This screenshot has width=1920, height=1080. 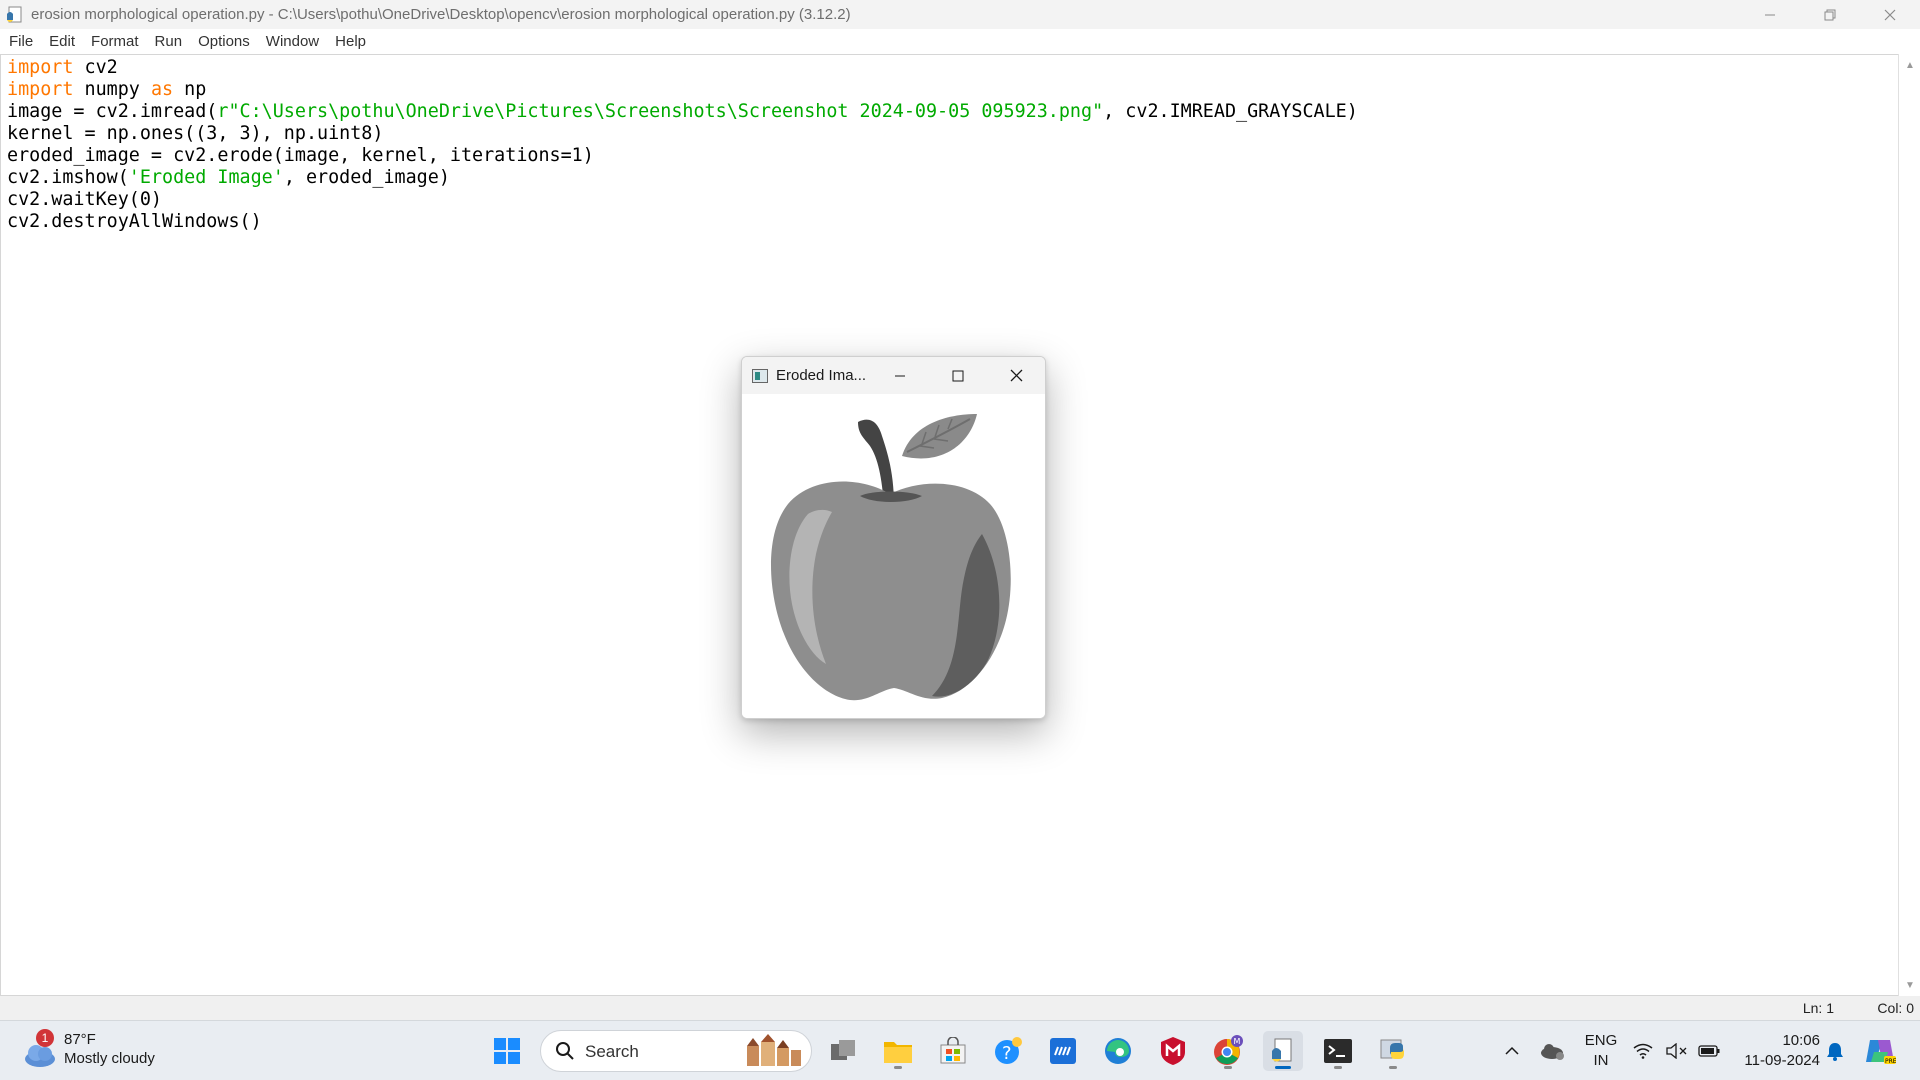 What do you see at coordinates (1775, 1051) in the screenshot?
I see `taskbar-clock: 10:06 11-09-2024` at bounding box center [1775, 1051].